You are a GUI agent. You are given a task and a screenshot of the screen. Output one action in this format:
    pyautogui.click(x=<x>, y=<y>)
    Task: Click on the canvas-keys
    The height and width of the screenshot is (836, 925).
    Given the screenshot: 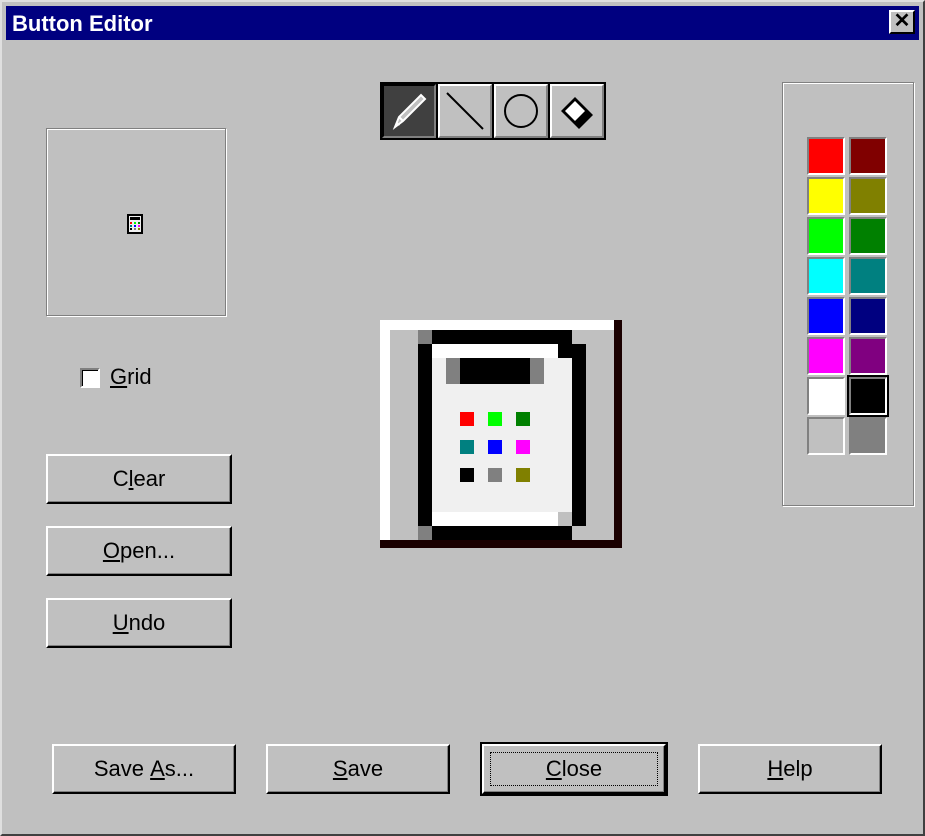 What is the action you would take?
    pyautogui.click(x=495, y=447)
    